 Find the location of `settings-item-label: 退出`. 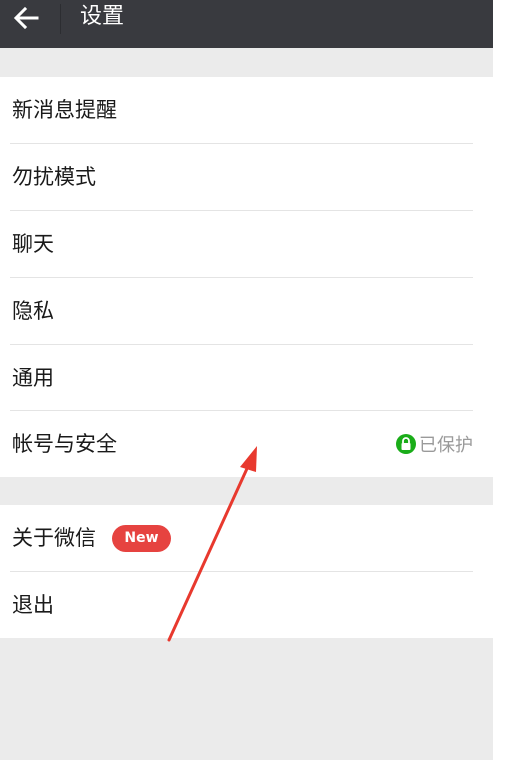

settings-item-label: 退出 is located at coordinates (33, 605).